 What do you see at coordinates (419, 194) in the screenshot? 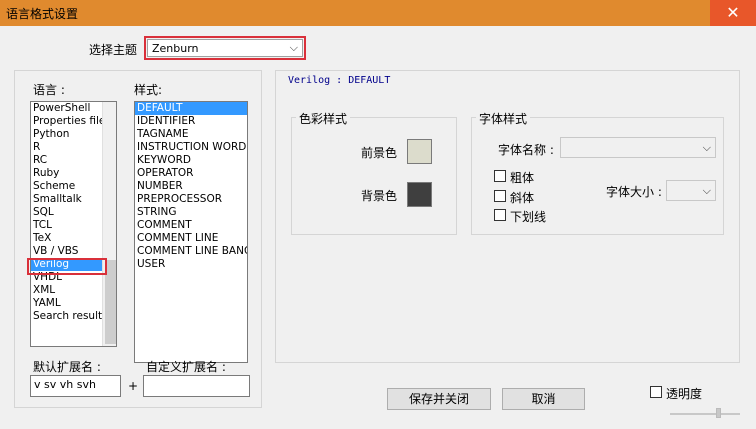
I see `background-color-swatch` at bounding box center [419, 194].